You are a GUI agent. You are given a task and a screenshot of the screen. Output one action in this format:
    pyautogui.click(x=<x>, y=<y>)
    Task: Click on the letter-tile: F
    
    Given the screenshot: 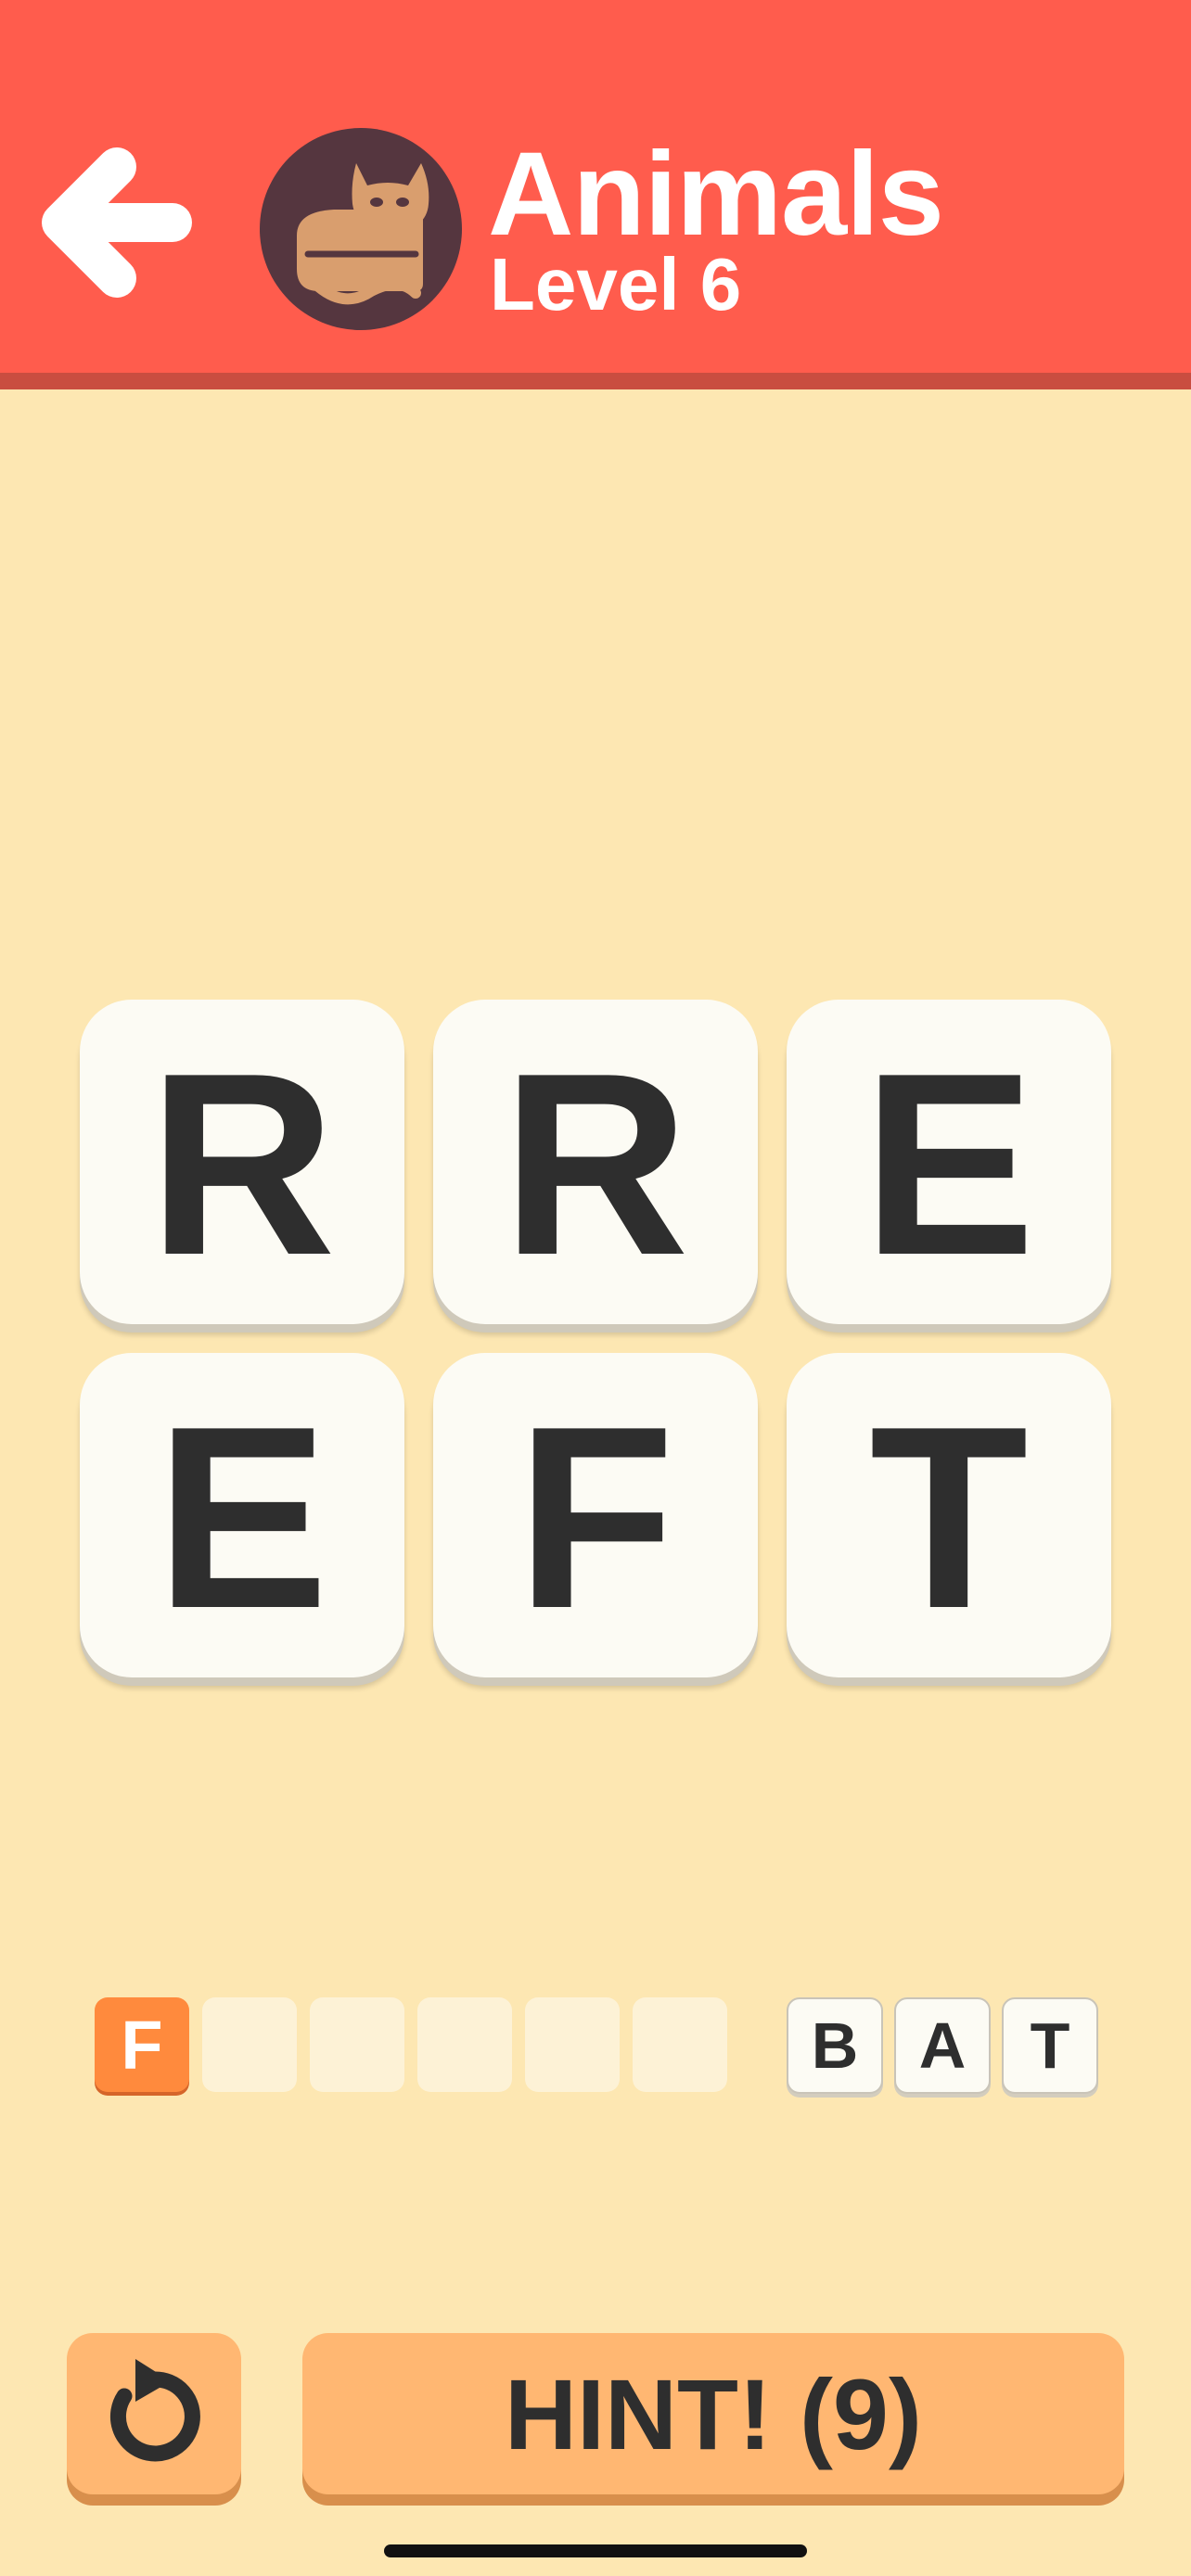 What is the action you would take?
    pyautogui.click(x=595, y=1515)
    